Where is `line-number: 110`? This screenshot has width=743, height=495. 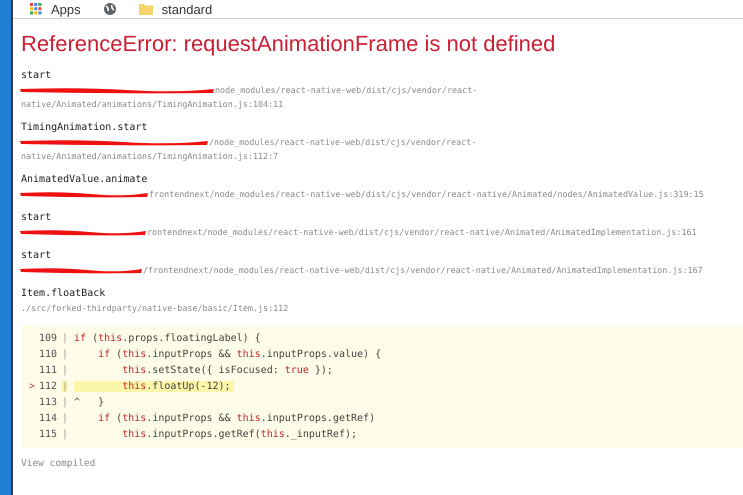 line-number: 110 is located at coordinates (47, 354).